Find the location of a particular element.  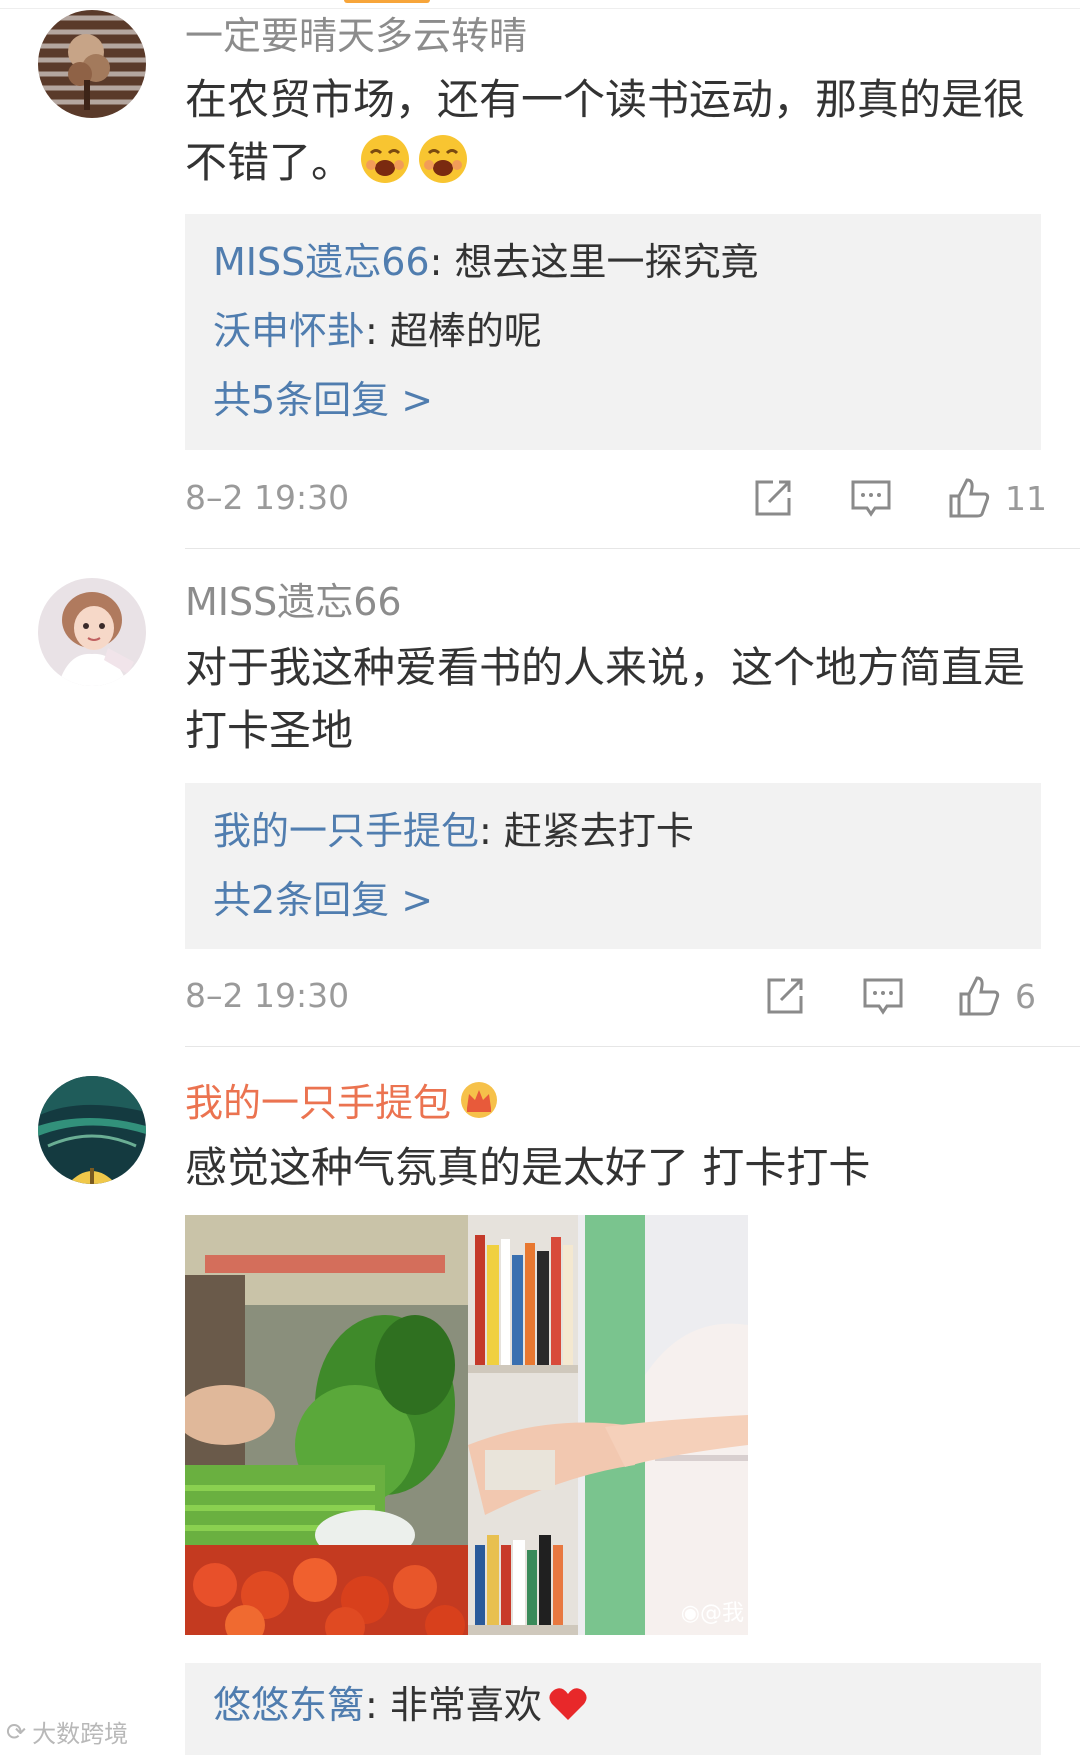

more-replies-link: 共5条回复 > is located at coordinates (613, 400).